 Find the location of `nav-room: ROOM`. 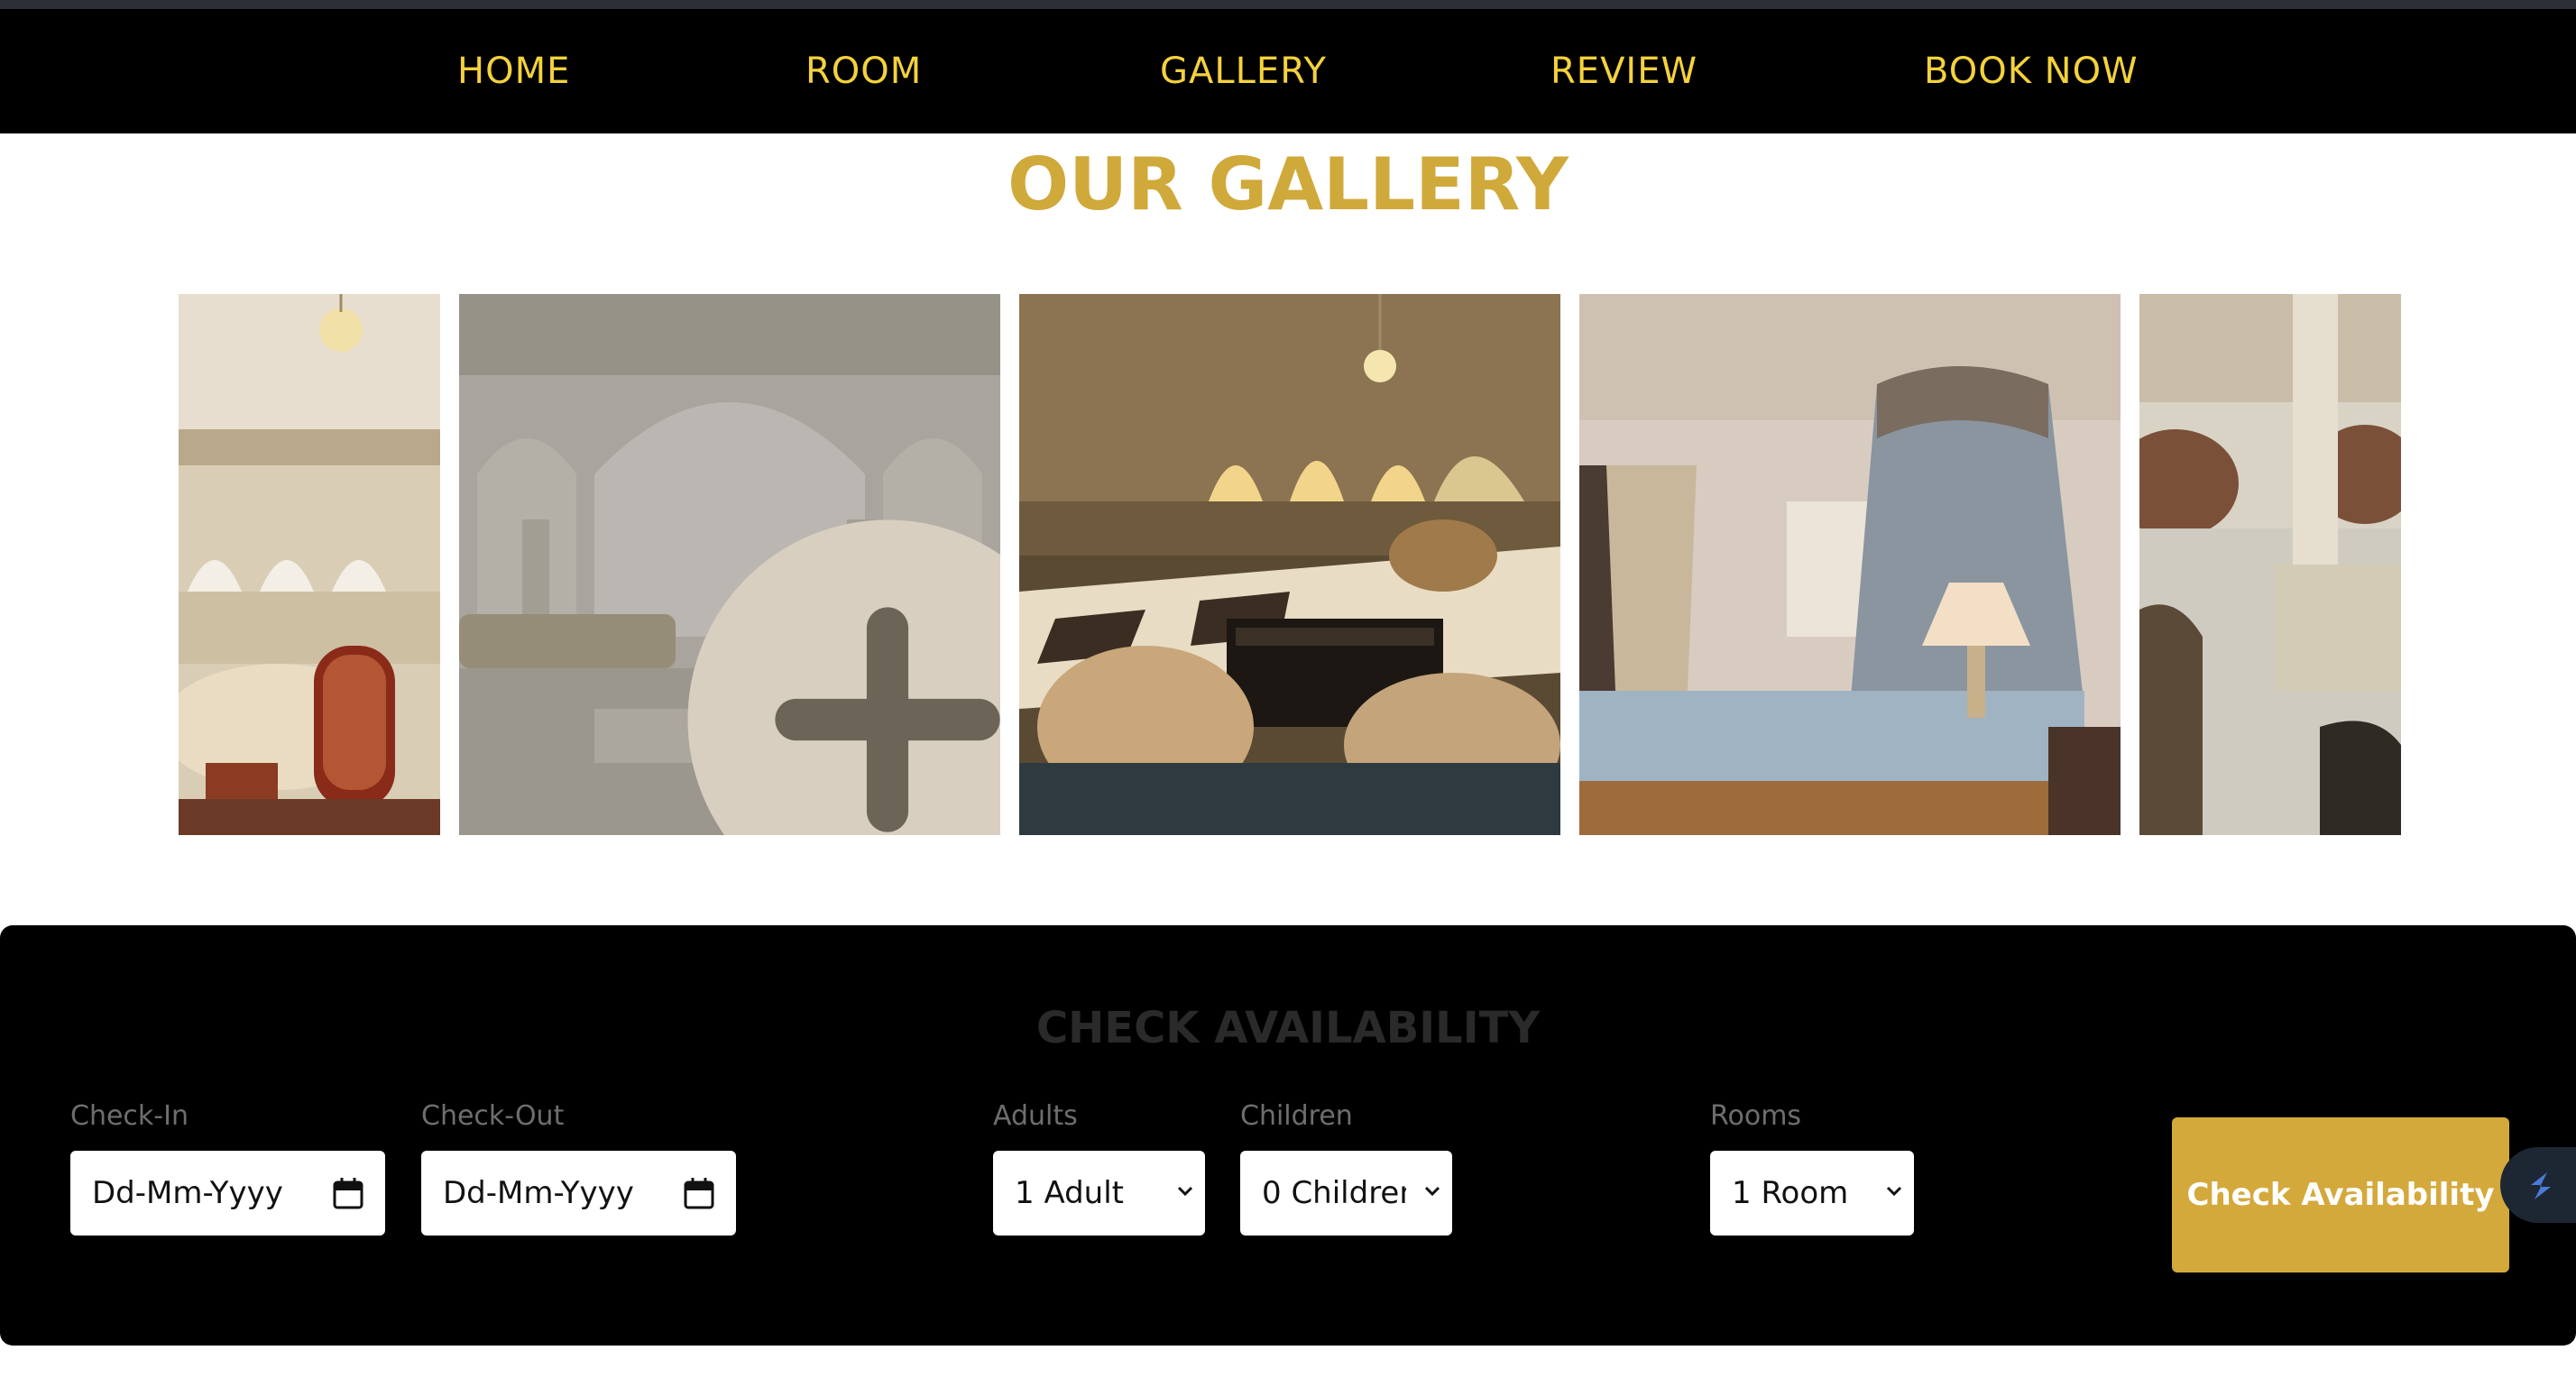

nav-room: ROOM is located at coordinates (864, 71).